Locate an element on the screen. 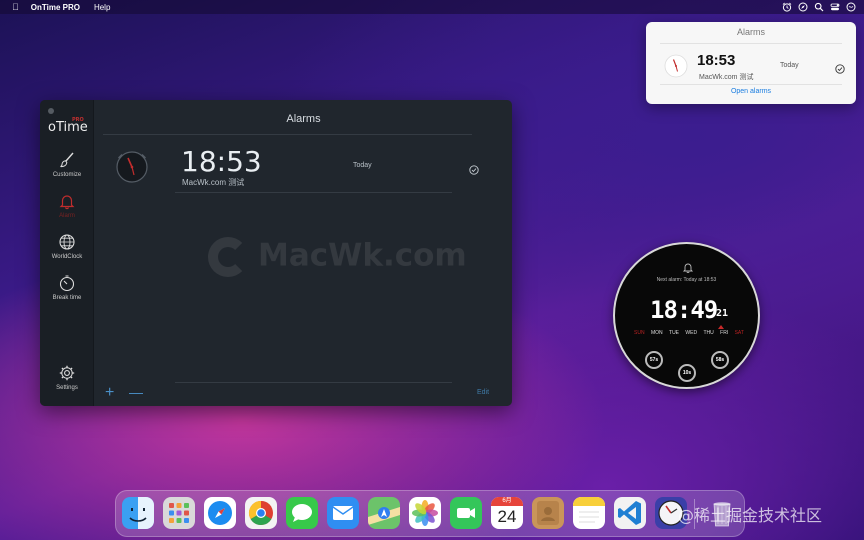 This screenshot has width=864, height=540. help-menu: Help is located at coordinates (102, 7).